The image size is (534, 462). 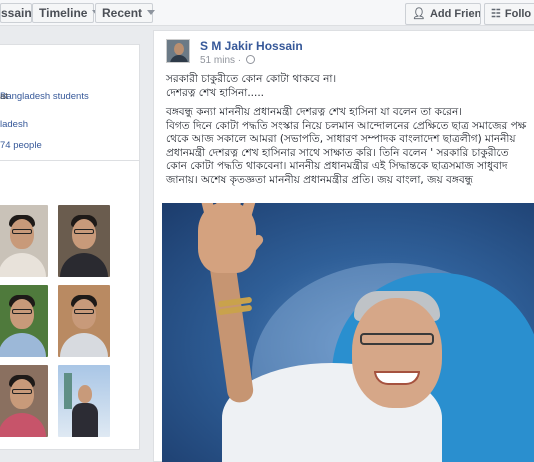 I want to click on intro-line-followers: 74 people, so click(x=21, y=145).